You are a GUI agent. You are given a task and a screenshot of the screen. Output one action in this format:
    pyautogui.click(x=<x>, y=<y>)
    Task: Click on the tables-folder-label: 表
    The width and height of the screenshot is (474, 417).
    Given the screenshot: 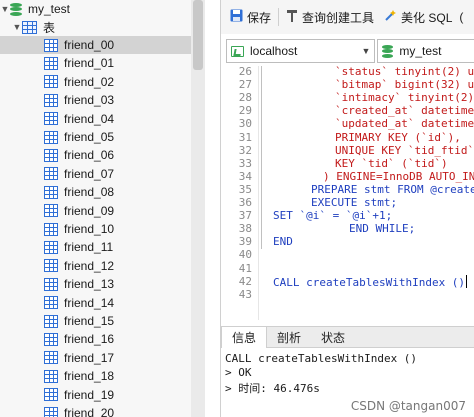 What is the action you would take?
    pyautogui.click(x=49, y=27)
    